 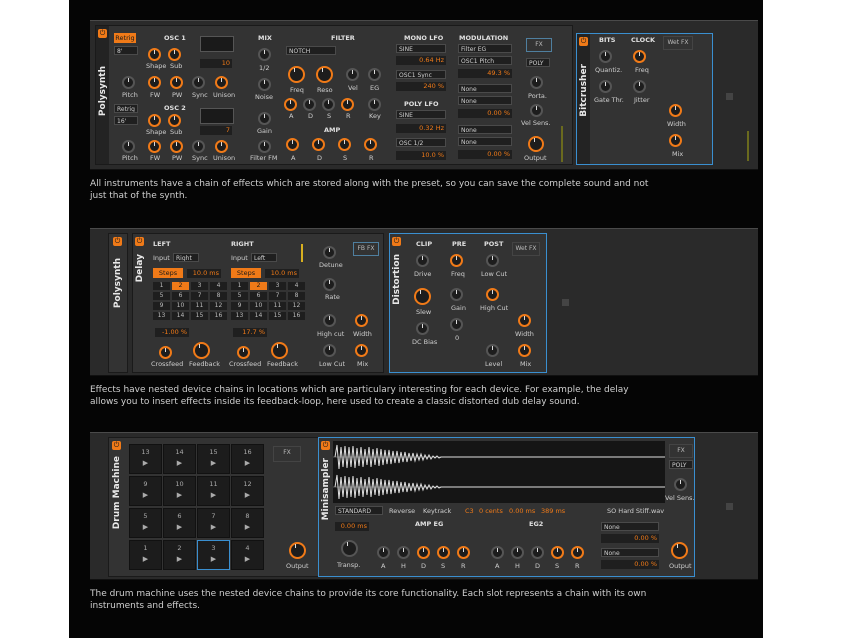 I want to click on filter-key-knob, so click(x=374, y=104).